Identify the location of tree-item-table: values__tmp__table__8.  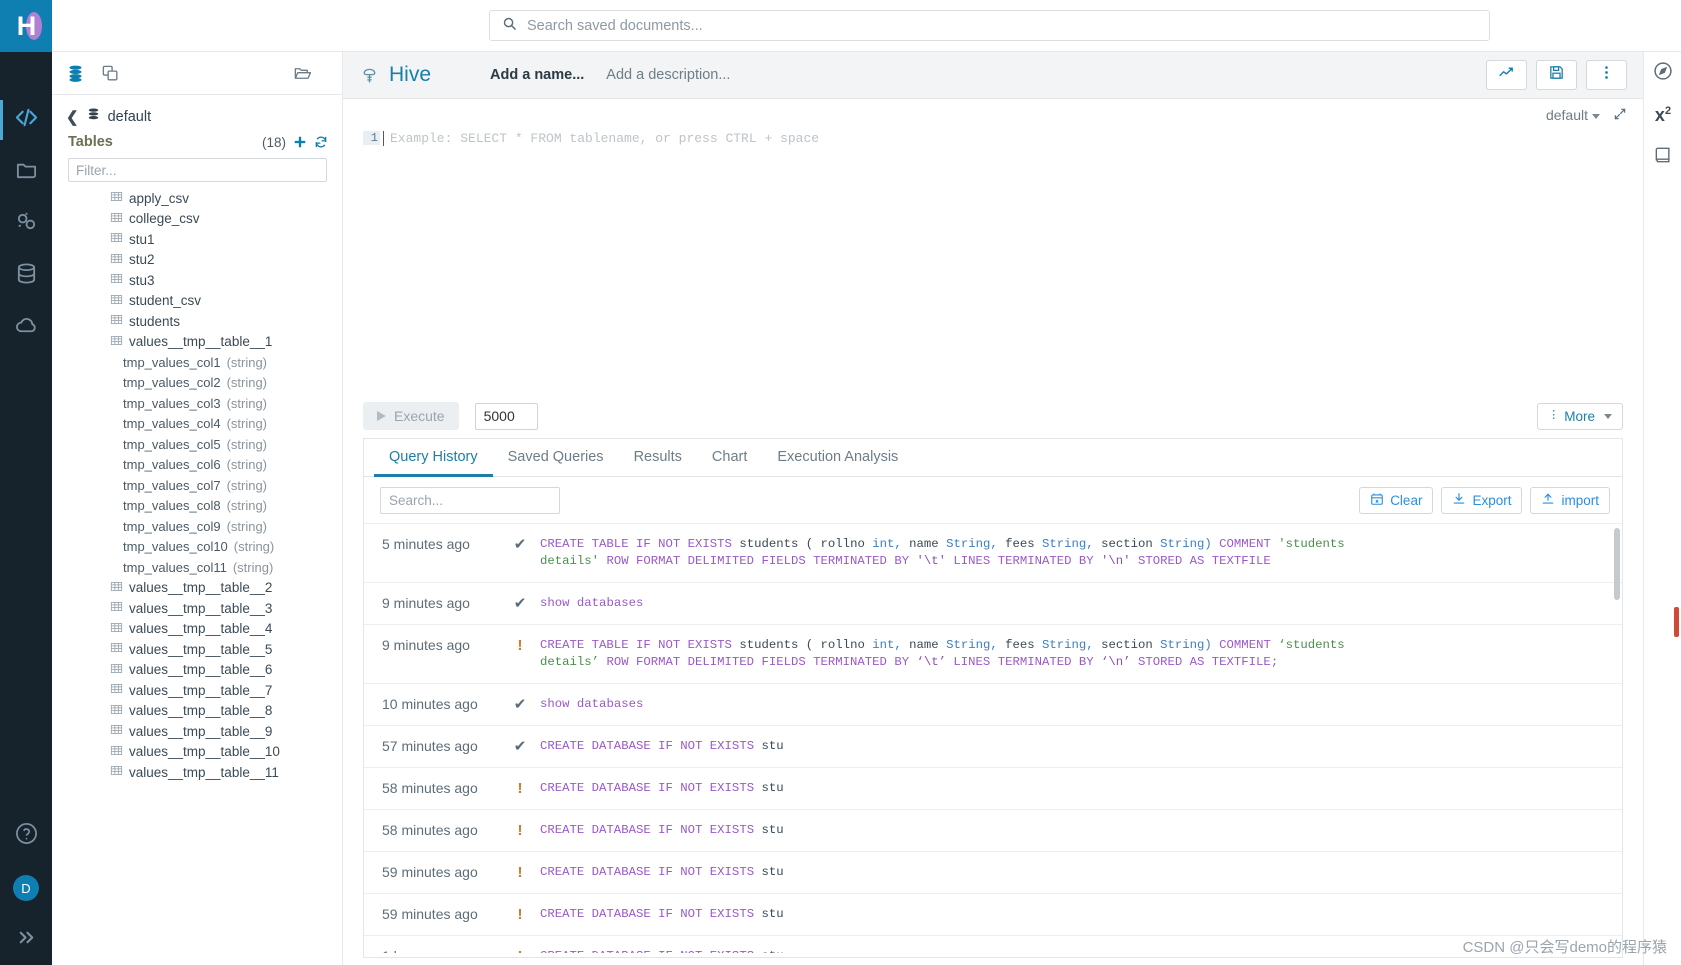
(197, 711).